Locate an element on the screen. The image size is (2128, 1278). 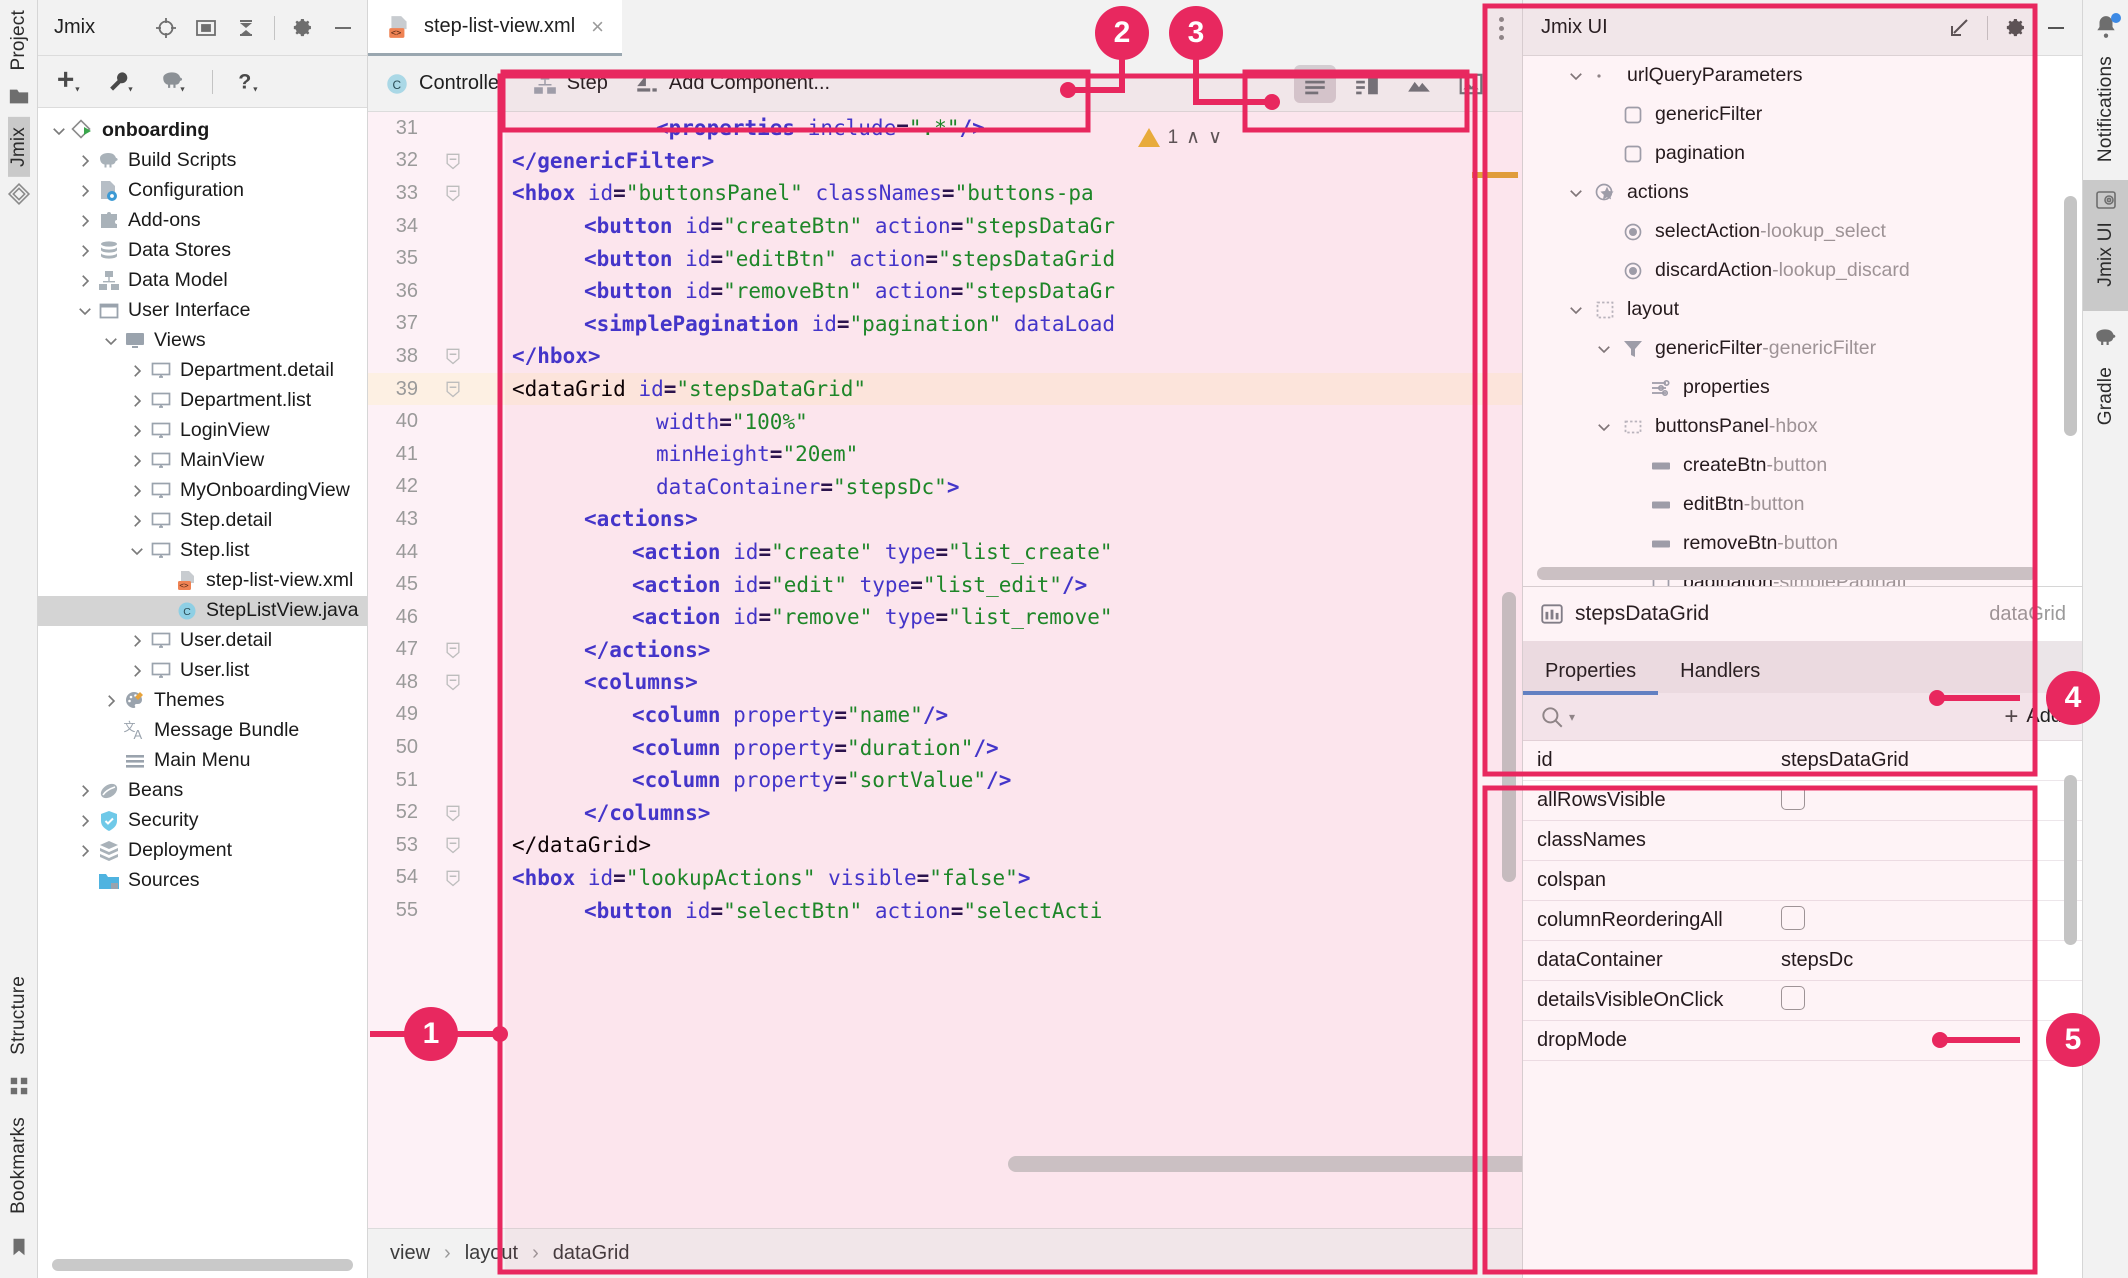
collapse-all-icon is located at coordinates (246, 28).